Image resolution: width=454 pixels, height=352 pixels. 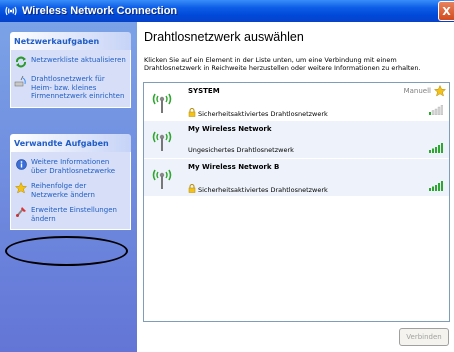 I want to click on refresh-network-list-label: Netzwerkliste aktualisieren, so click(x=78, y=60).